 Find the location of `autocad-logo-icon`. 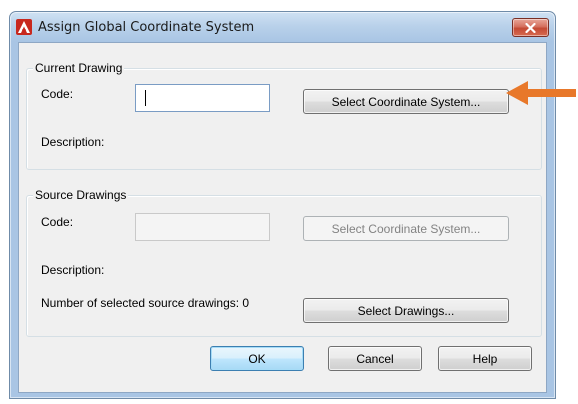

autocad-logo-icon is located at coordinates (24, 27).